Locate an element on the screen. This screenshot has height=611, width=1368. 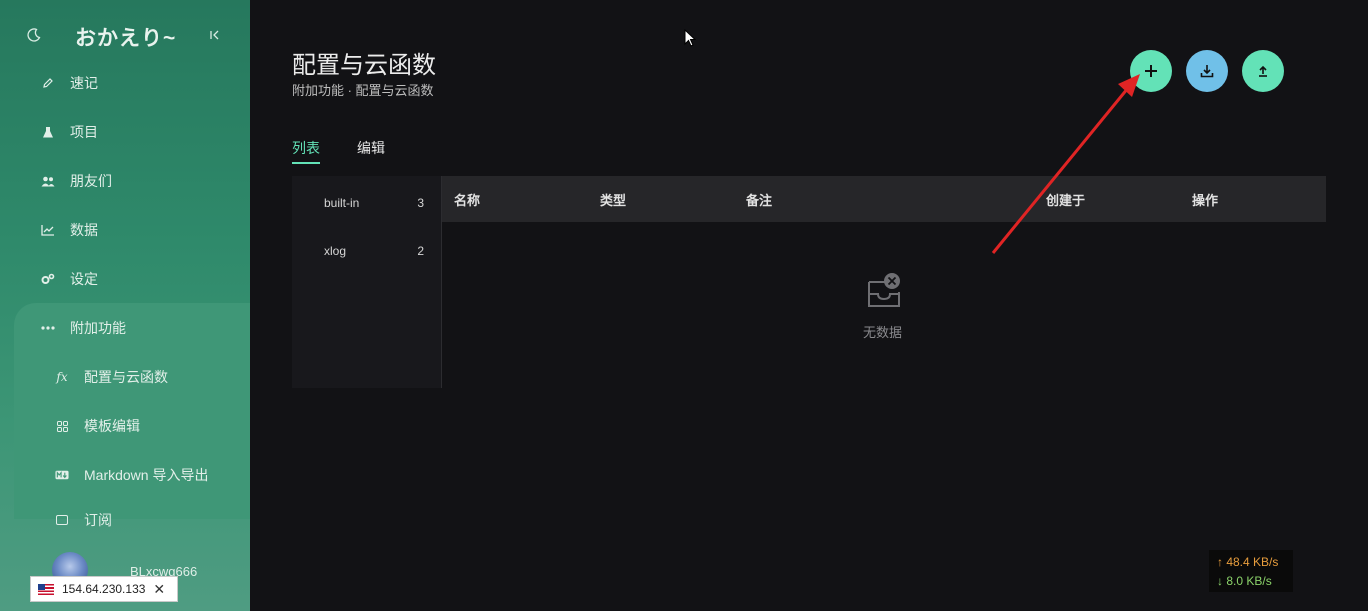
network-speed-widget: ↑ 48.4 KB/s ↓ 8.0 KB/s is located at coordinates (1251, 571).